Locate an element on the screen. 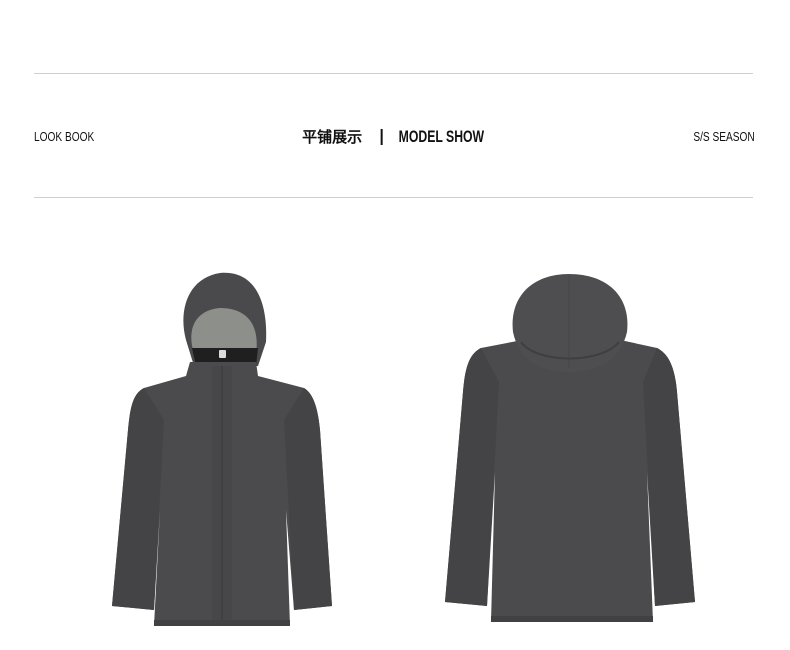 The height and width of the screenshot is (650, 790). bottom-divider is located at coordinates (393, 197).